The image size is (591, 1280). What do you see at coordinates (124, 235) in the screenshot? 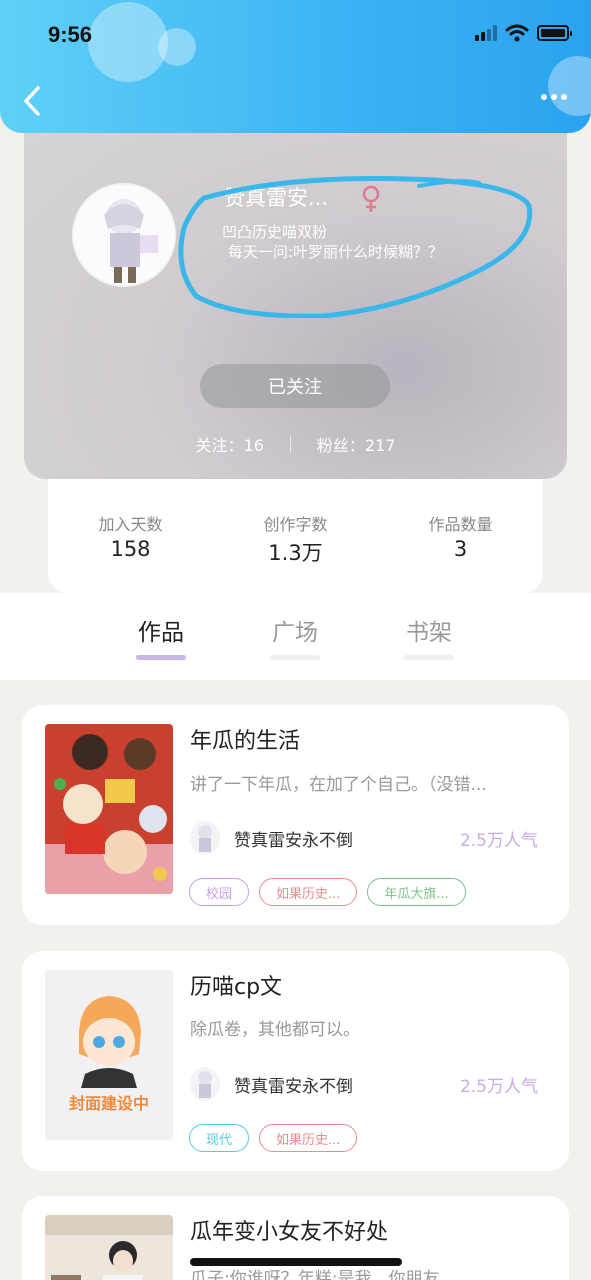
I see `avatar` at bounding box center [124, 235].